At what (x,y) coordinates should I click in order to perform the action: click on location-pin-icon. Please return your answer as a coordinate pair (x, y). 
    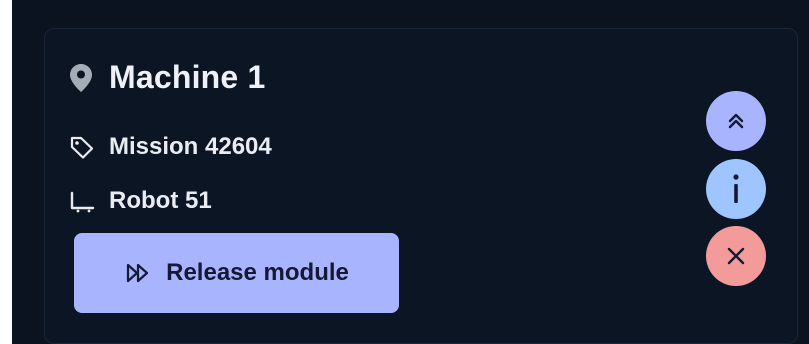
    Looking at the image, I should click on (81, 77).